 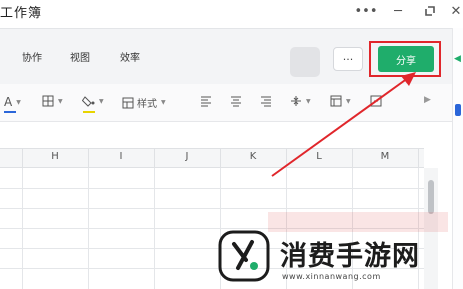 What do you see at coordinates (226, 103) in the screenshot?
I see `toolbar: A ▼ ▼ ▼ 样式 ▼ ▼ ▼ ▶` at bounding box center [226, 103].